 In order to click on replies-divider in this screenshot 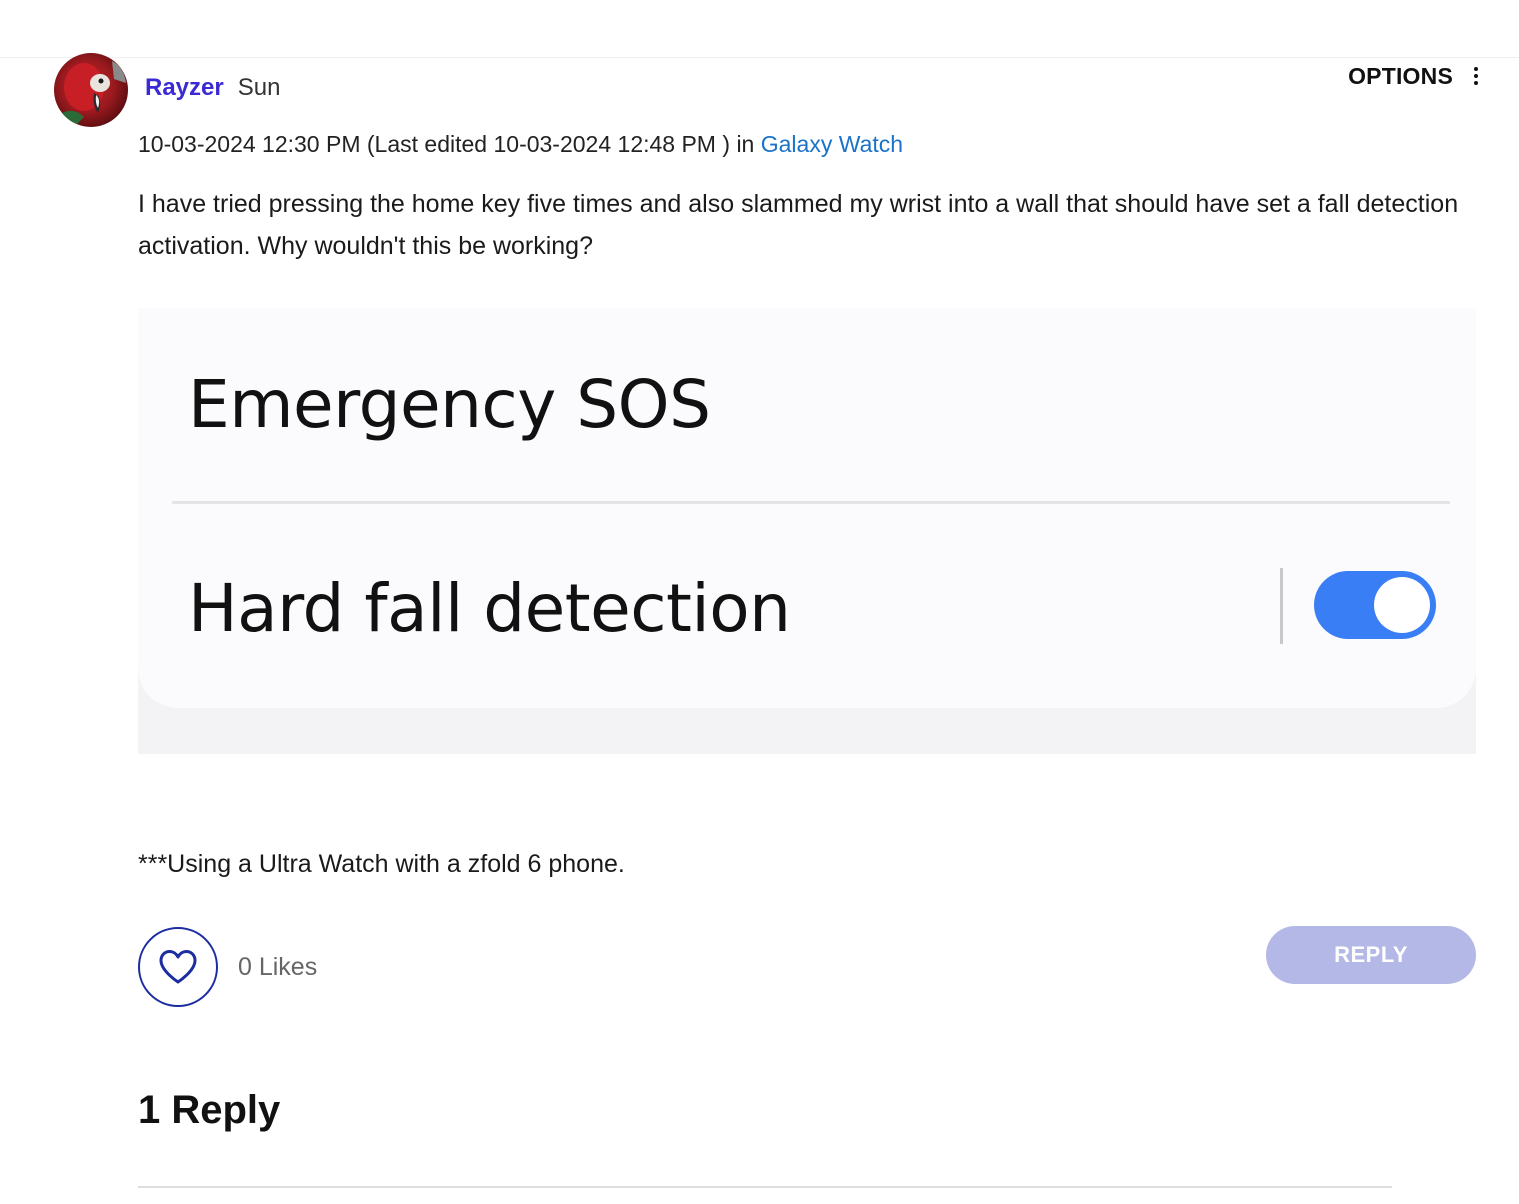, I will do `click(765, 1187)`.